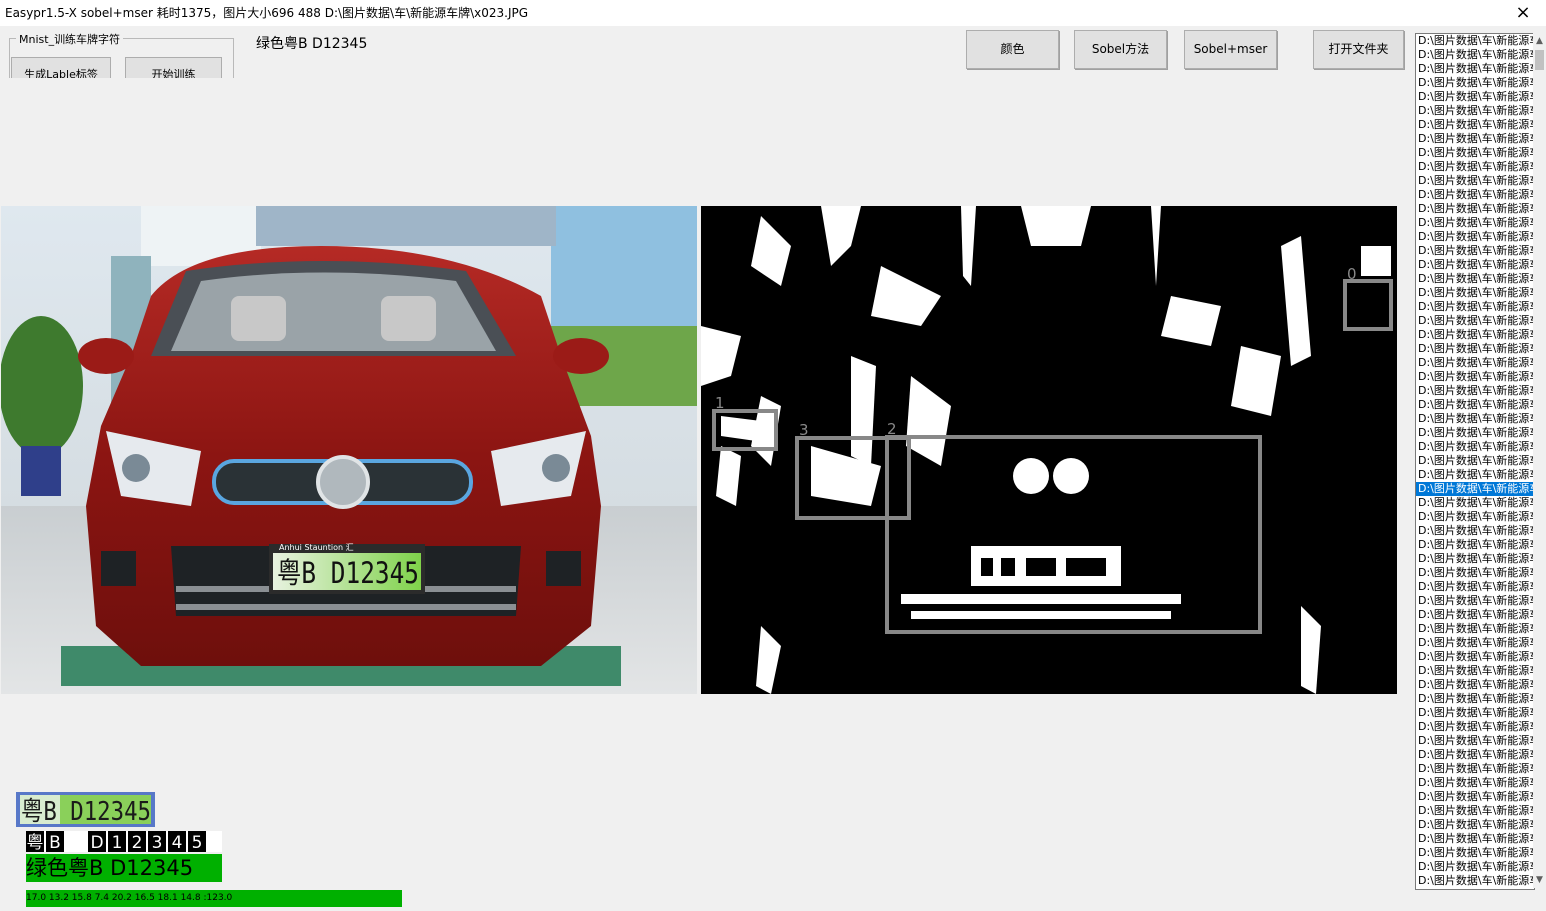  I want to click on segmented-characters: 粤B D12345, so click(124, 841).